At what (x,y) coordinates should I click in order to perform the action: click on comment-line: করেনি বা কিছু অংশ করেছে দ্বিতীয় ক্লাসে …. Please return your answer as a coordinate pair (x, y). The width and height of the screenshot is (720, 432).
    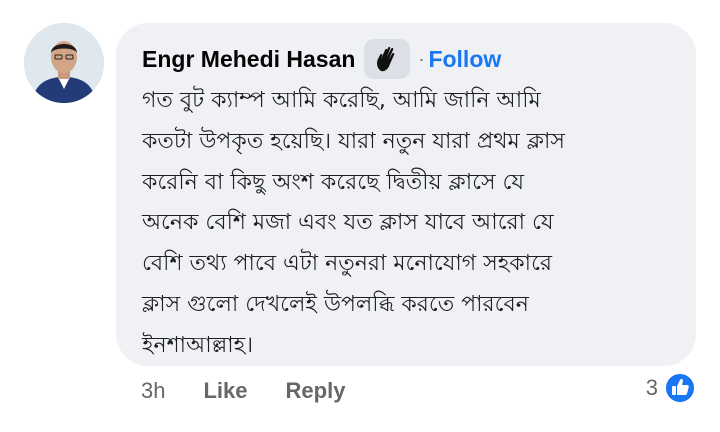
    Looking at the image, I should click on (333, 182).